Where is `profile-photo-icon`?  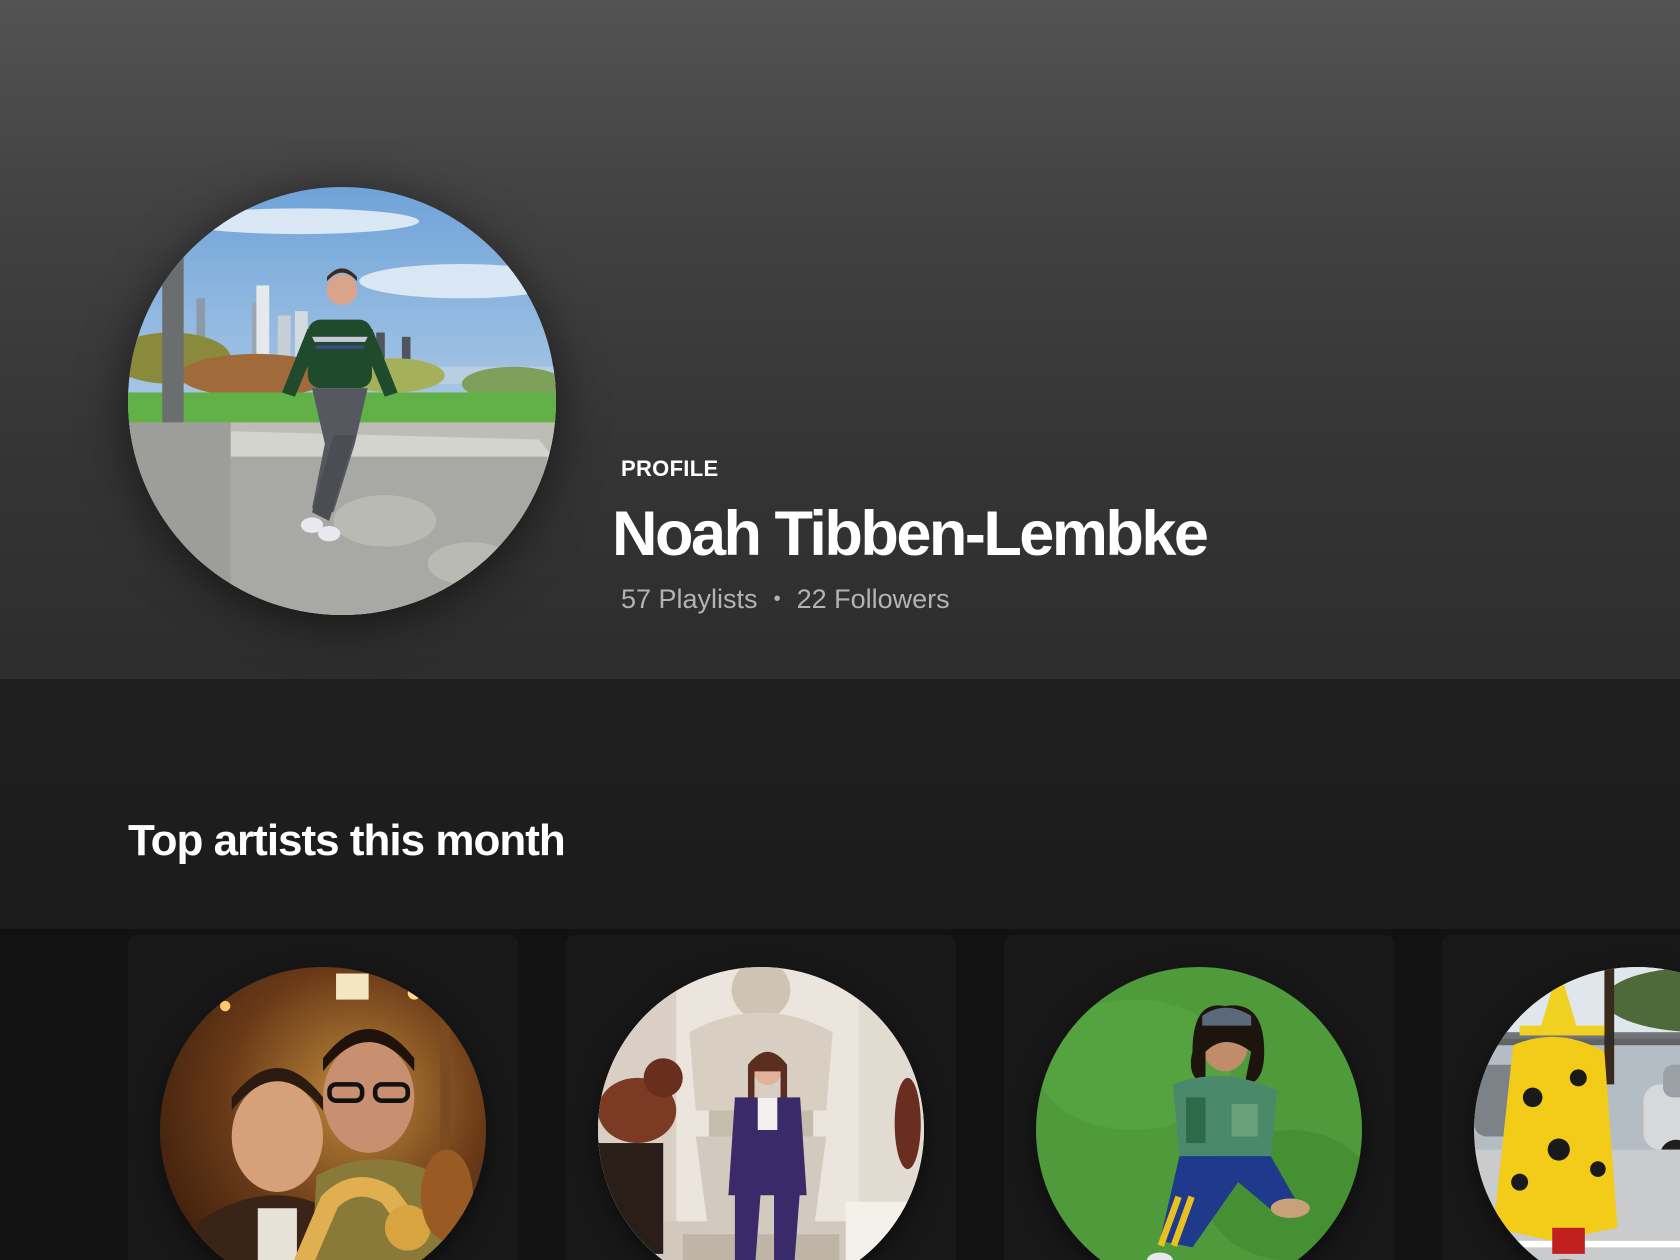 profile-photo-icon is located at coordinates (342, 401).